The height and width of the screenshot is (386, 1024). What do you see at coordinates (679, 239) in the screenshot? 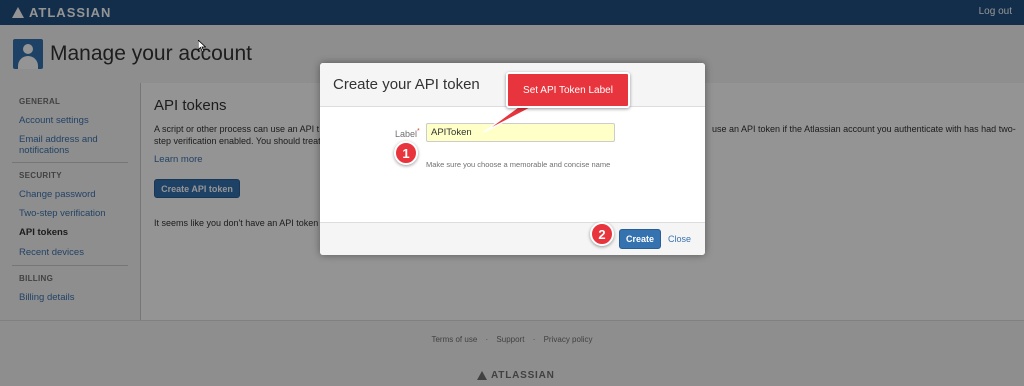
I see `close-link: Close` at bounding box center [679, 239].